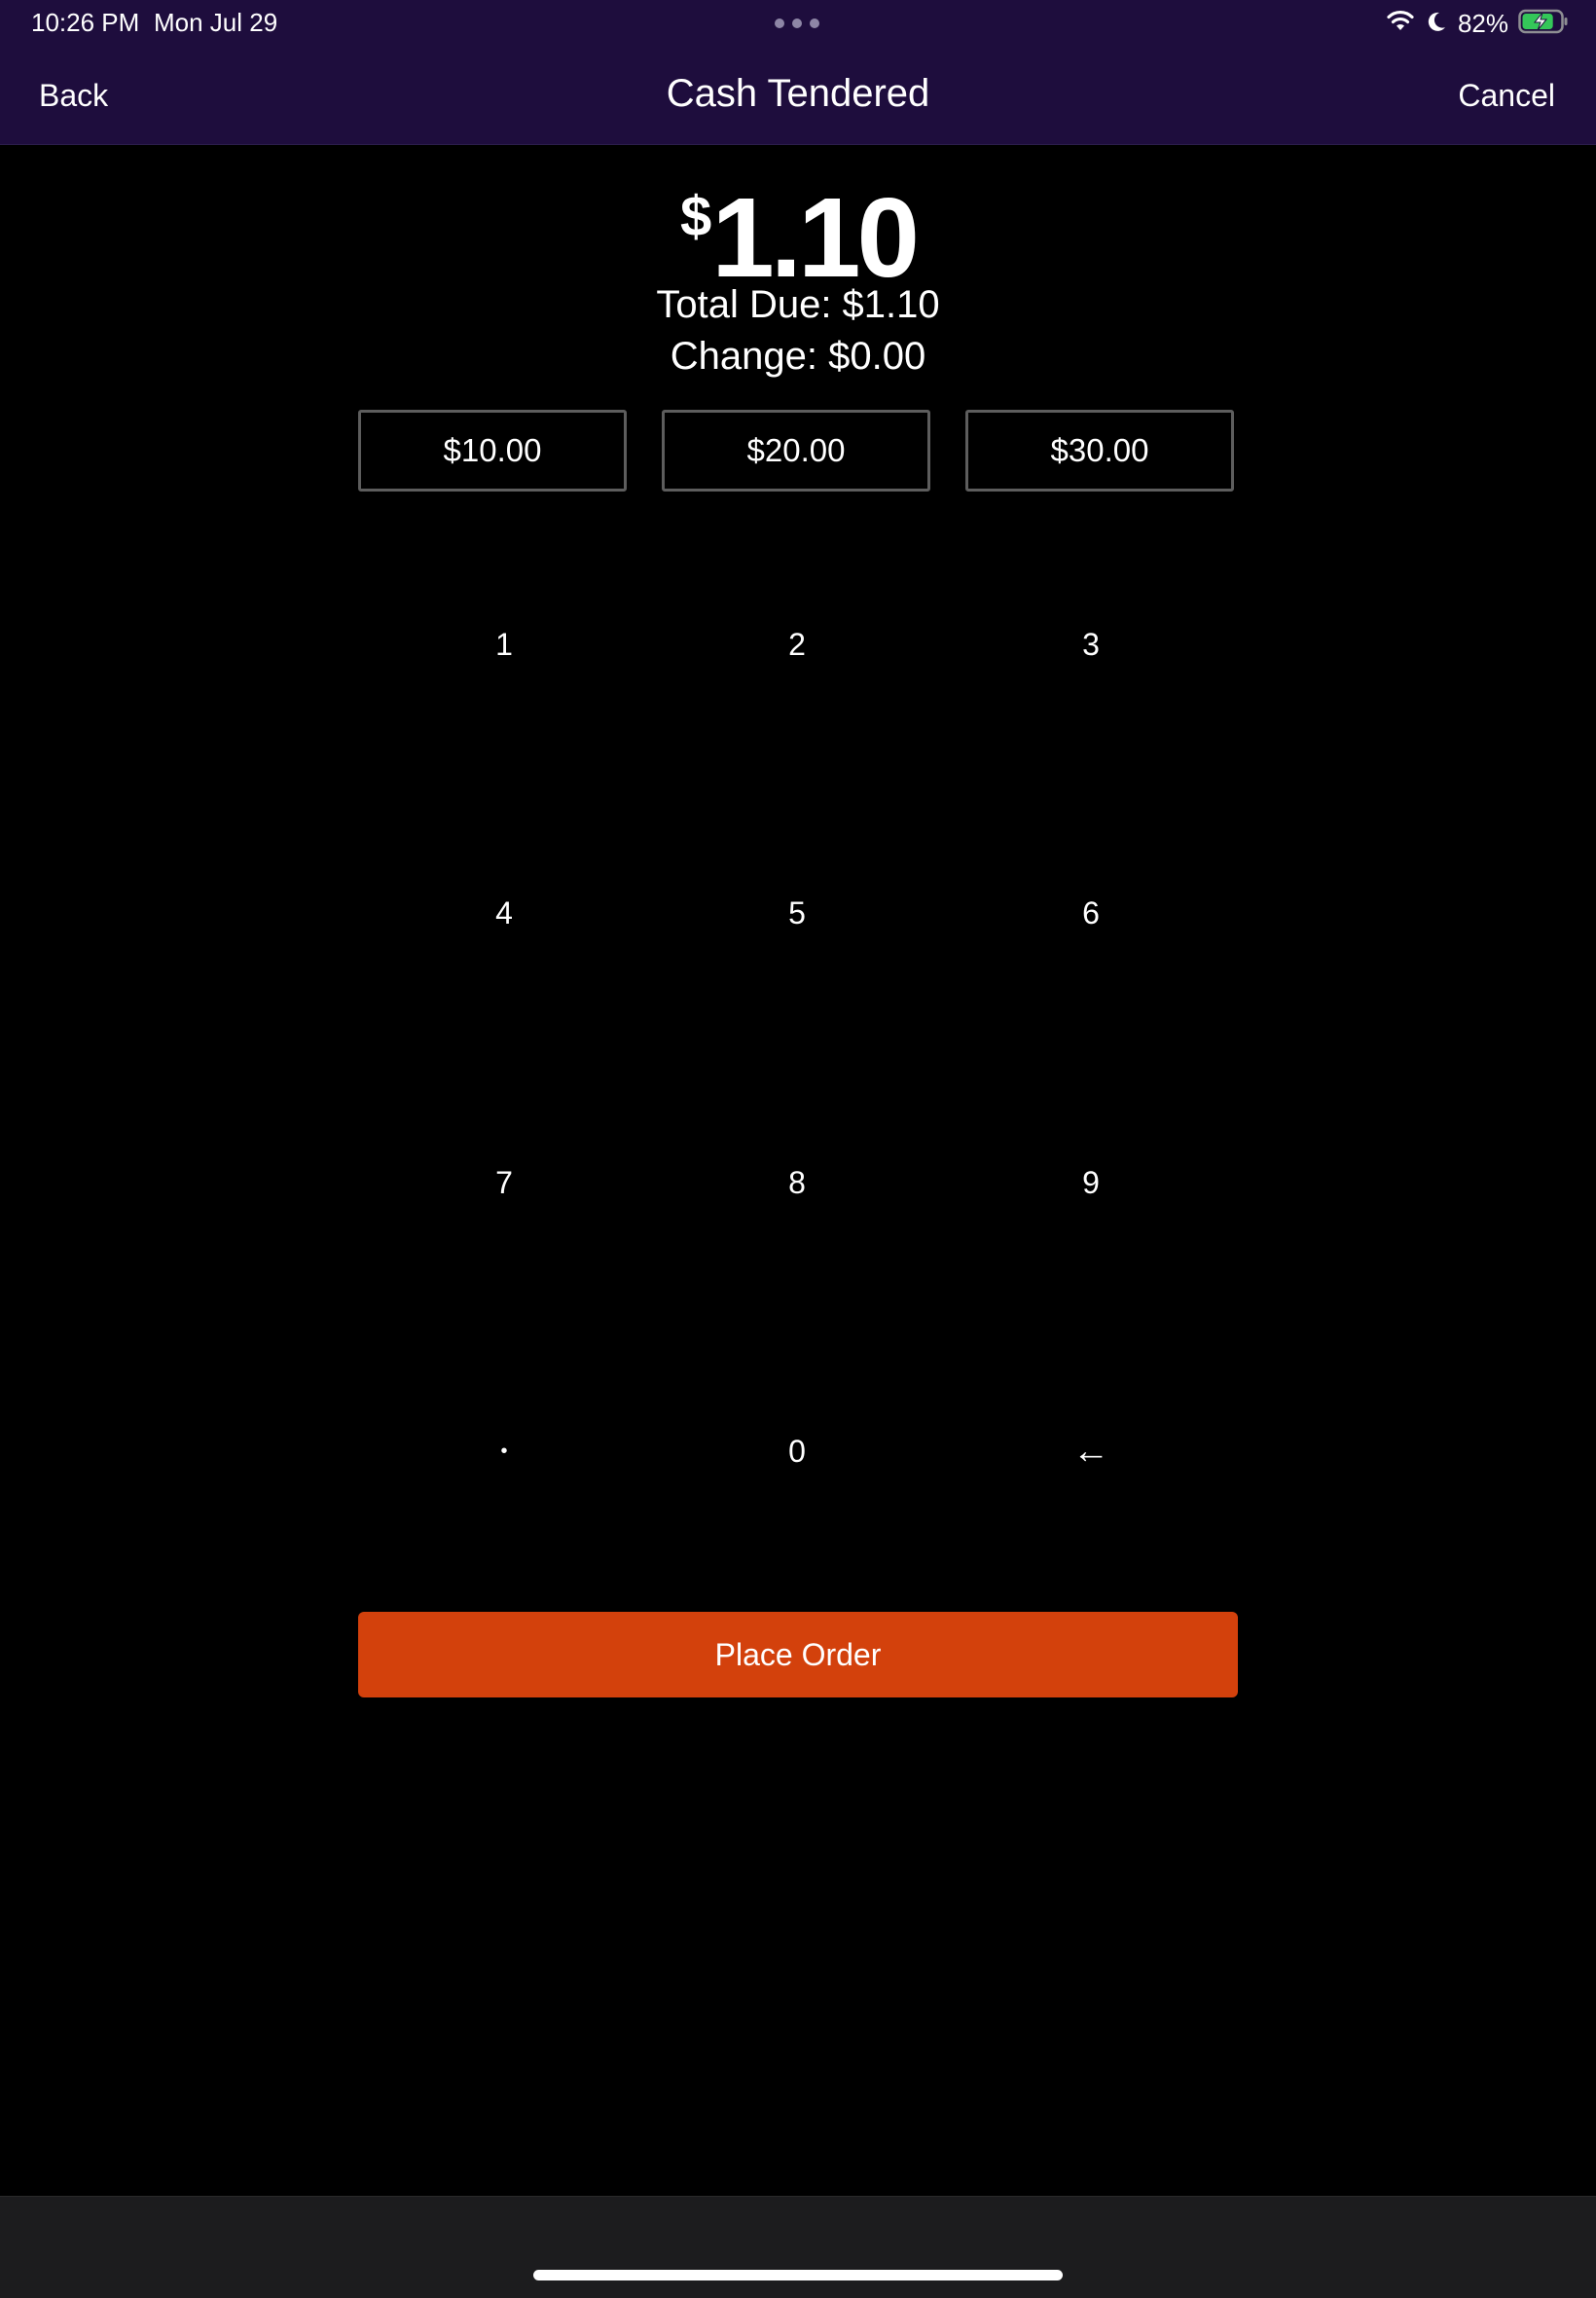  I want to click on key-6: 6, so click(1091, 913).